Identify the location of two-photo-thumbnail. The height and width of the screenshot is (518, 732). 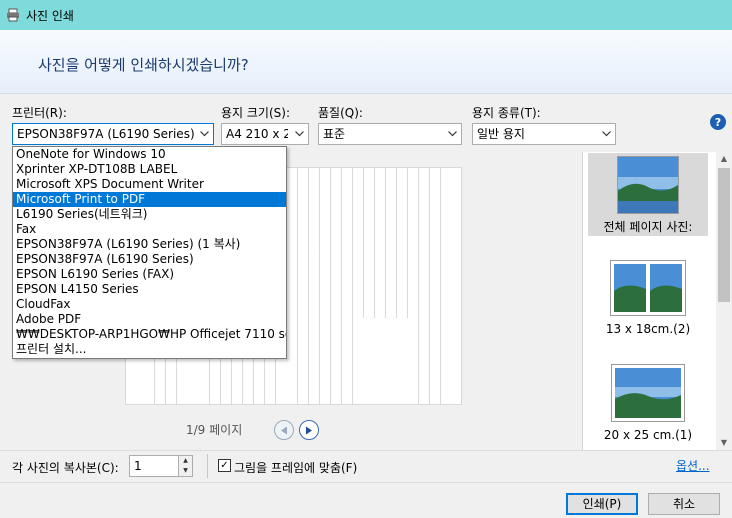
(648, 288).